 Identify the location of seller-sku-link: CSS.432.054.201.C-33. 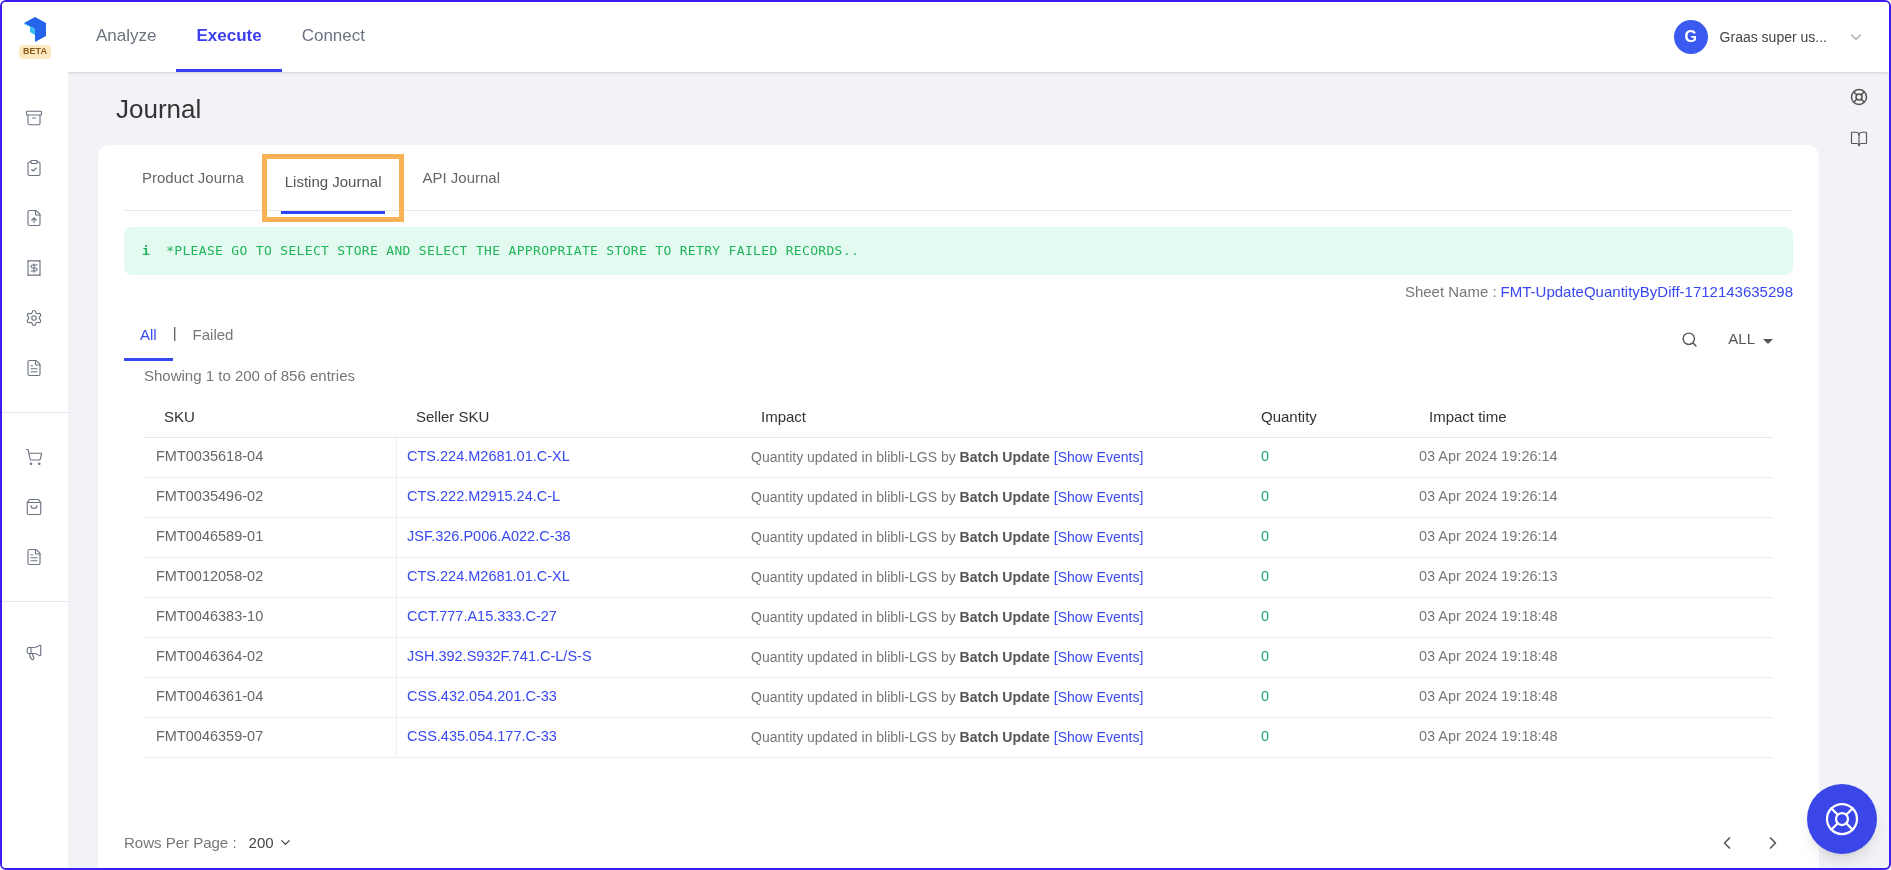
(568, 697).